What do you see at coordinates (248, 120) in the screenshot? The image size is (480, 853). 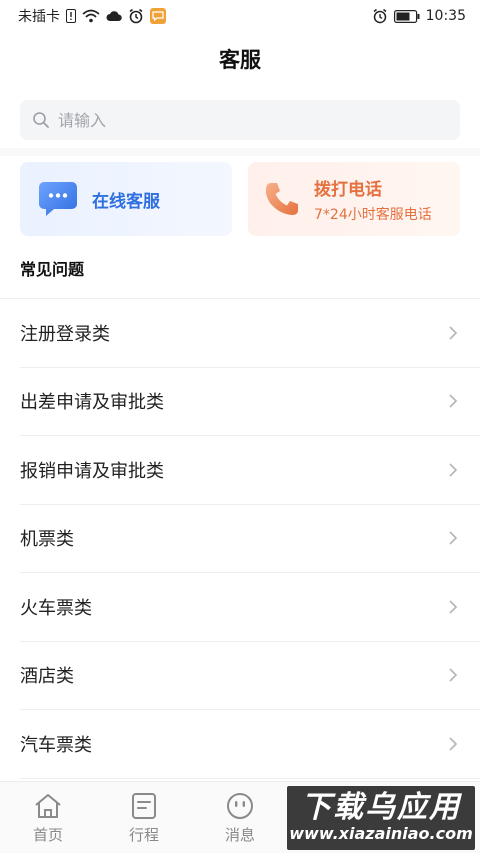 I see `search-input` at bounding box center [248, 120].